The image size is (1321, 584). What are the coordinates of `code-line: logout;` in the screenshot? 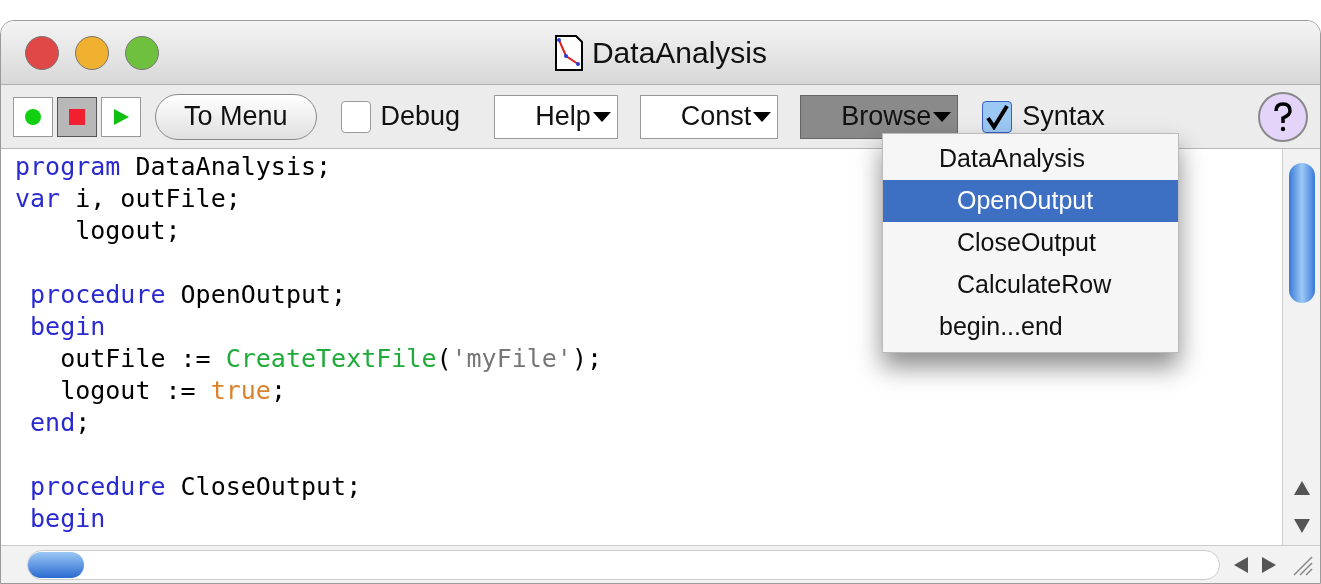 It's located at (127, 231).